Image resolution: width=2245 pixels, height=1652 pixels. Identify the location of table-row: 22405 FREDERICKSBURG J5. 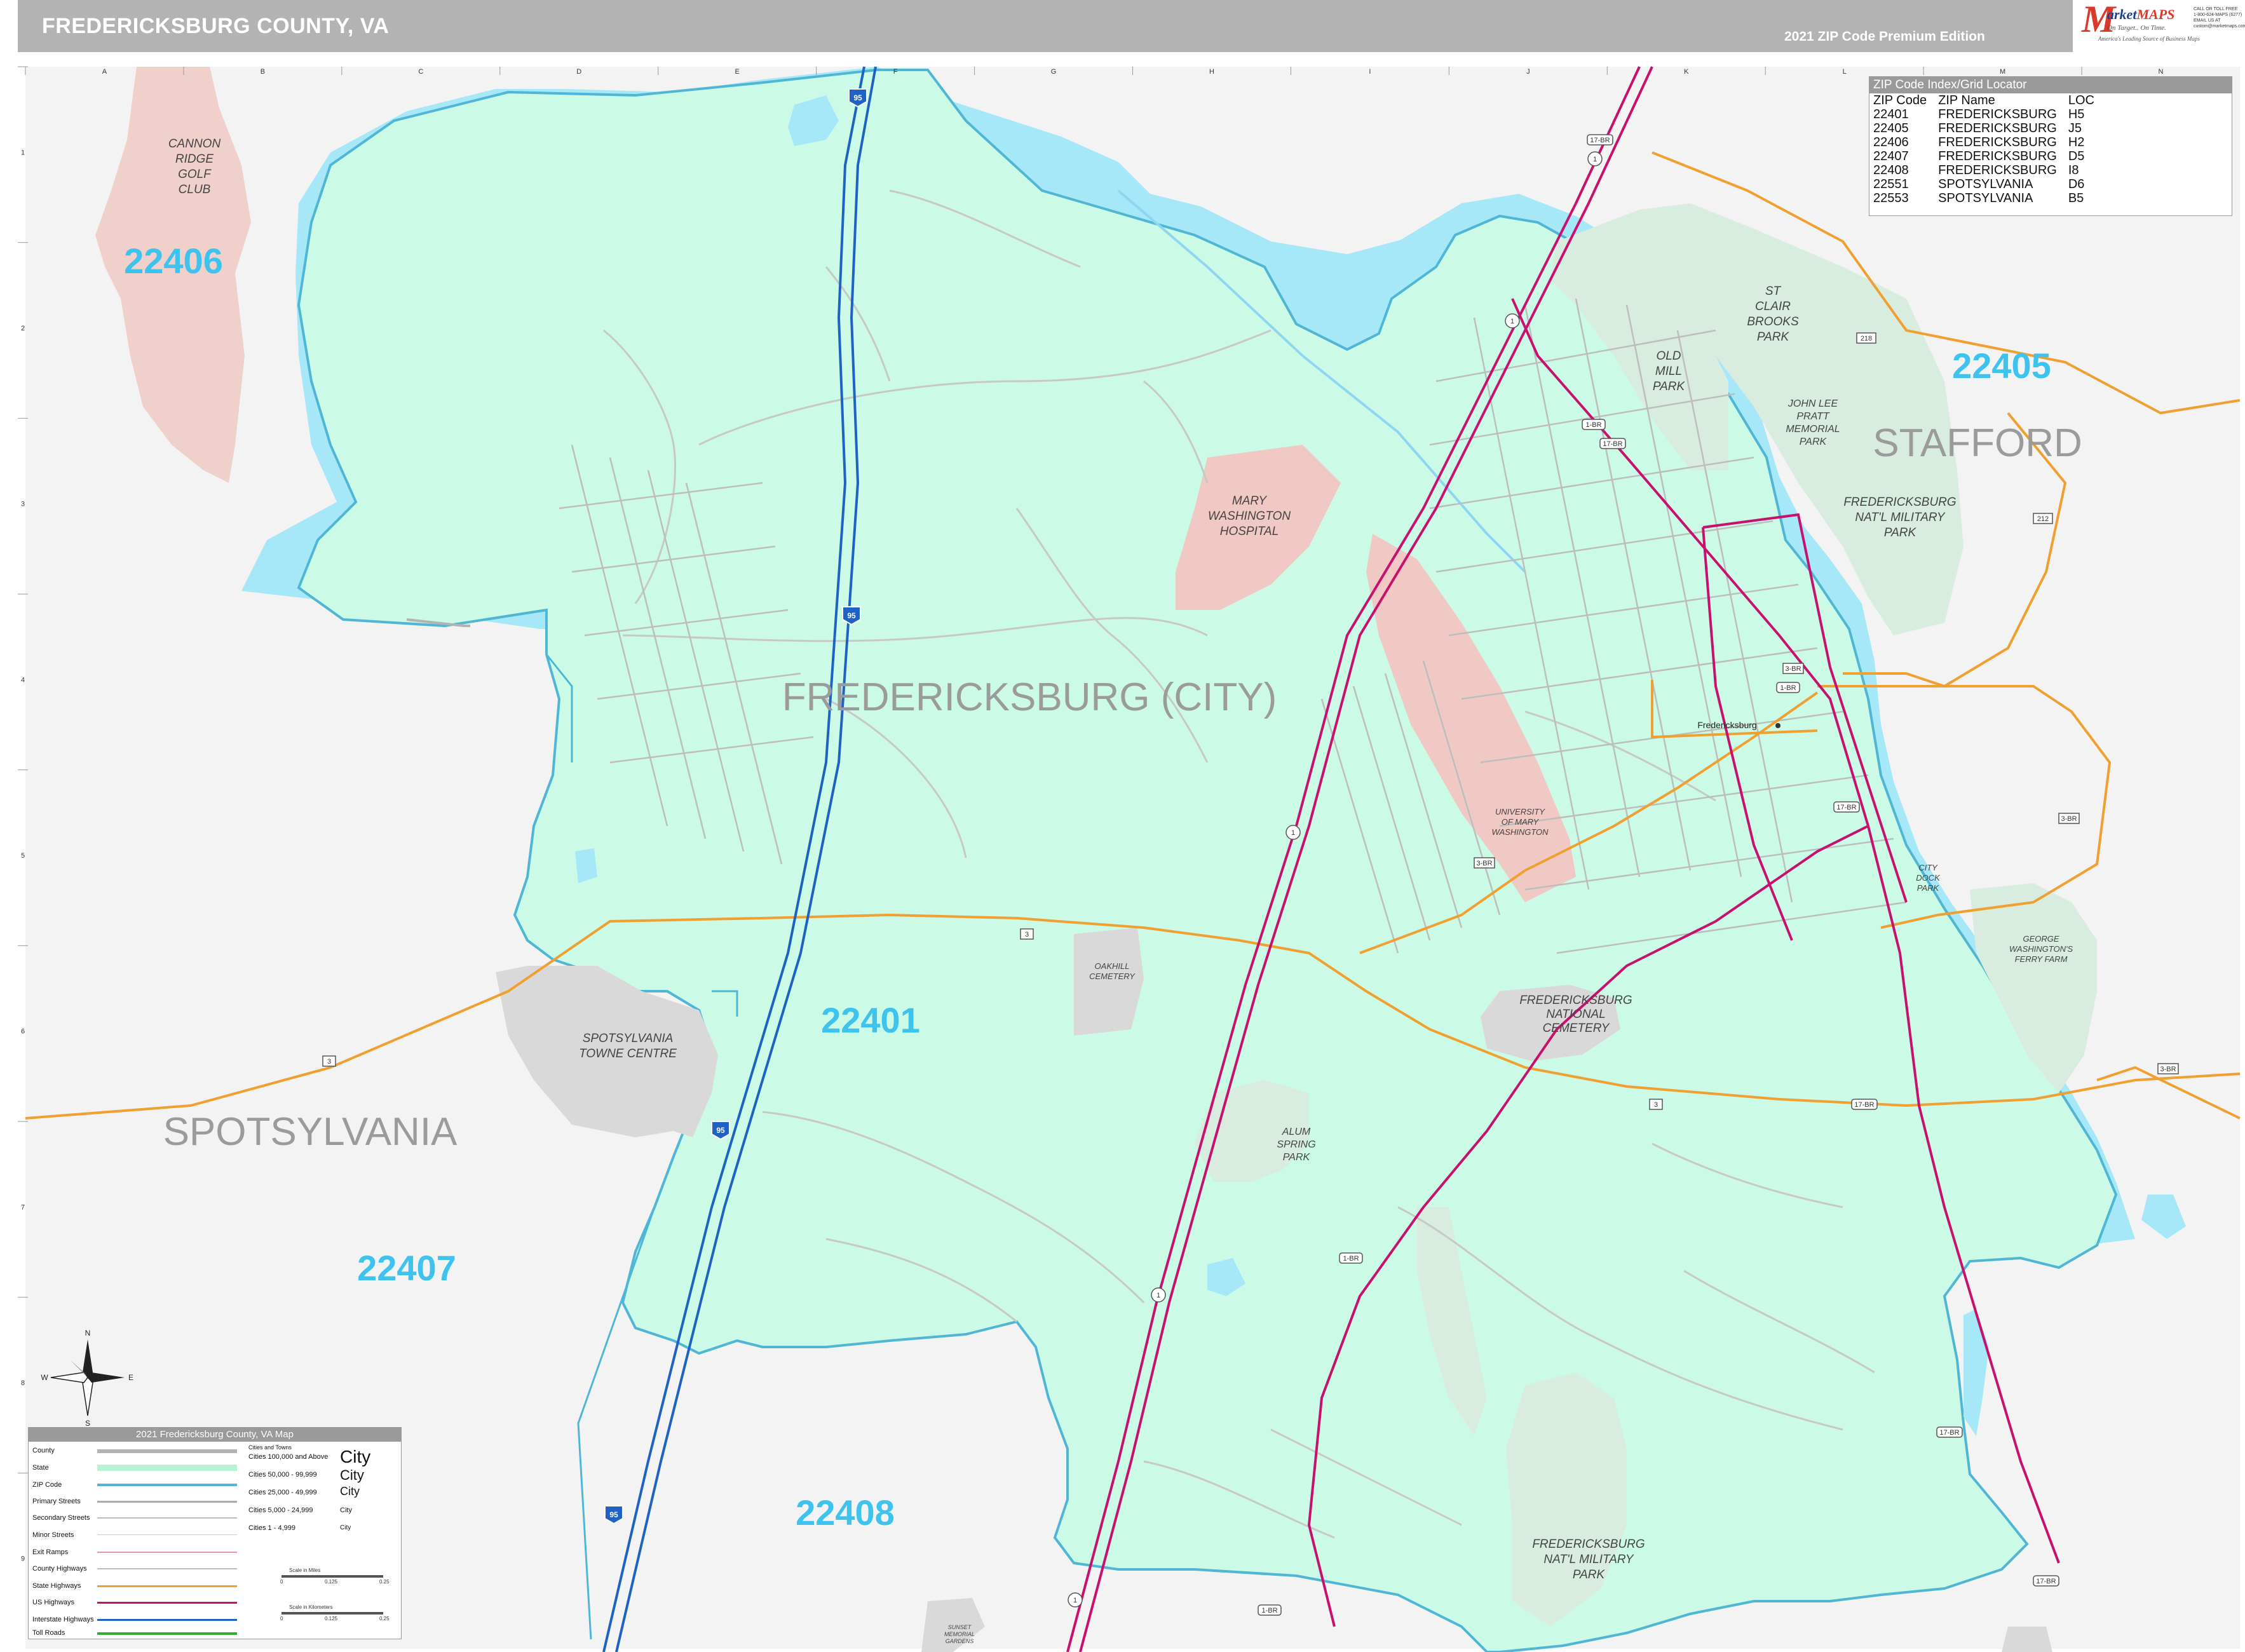
(1989, 128).